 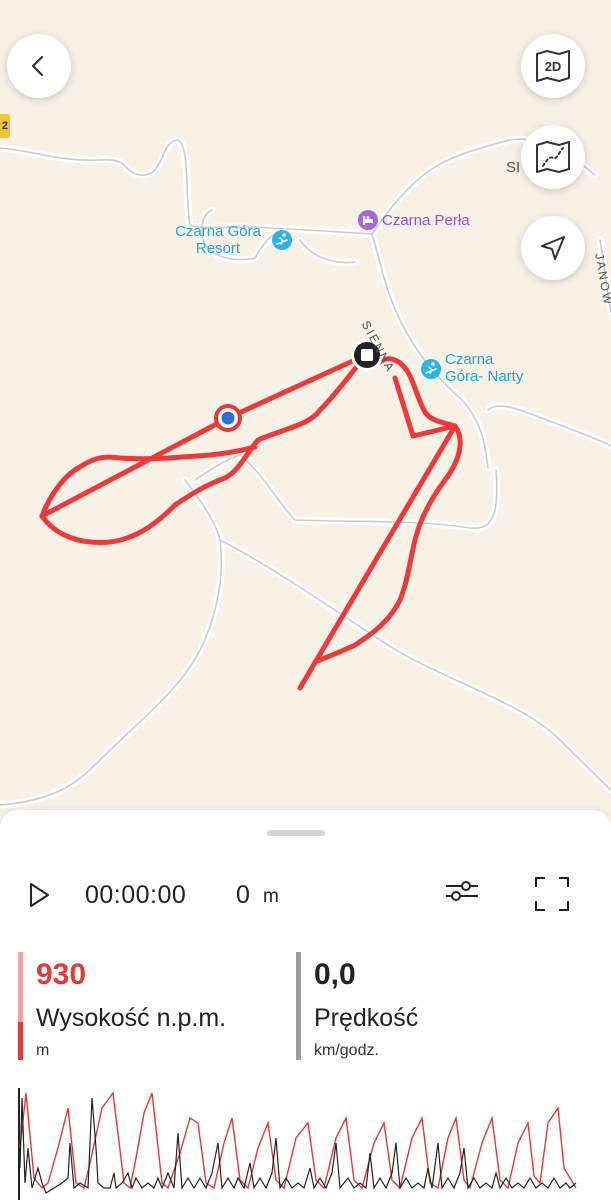 What do you see at coordinates (136, 895) in the screenshot?
I see `elapsed-time: 00:00:00` at bounding box center [136, 895].